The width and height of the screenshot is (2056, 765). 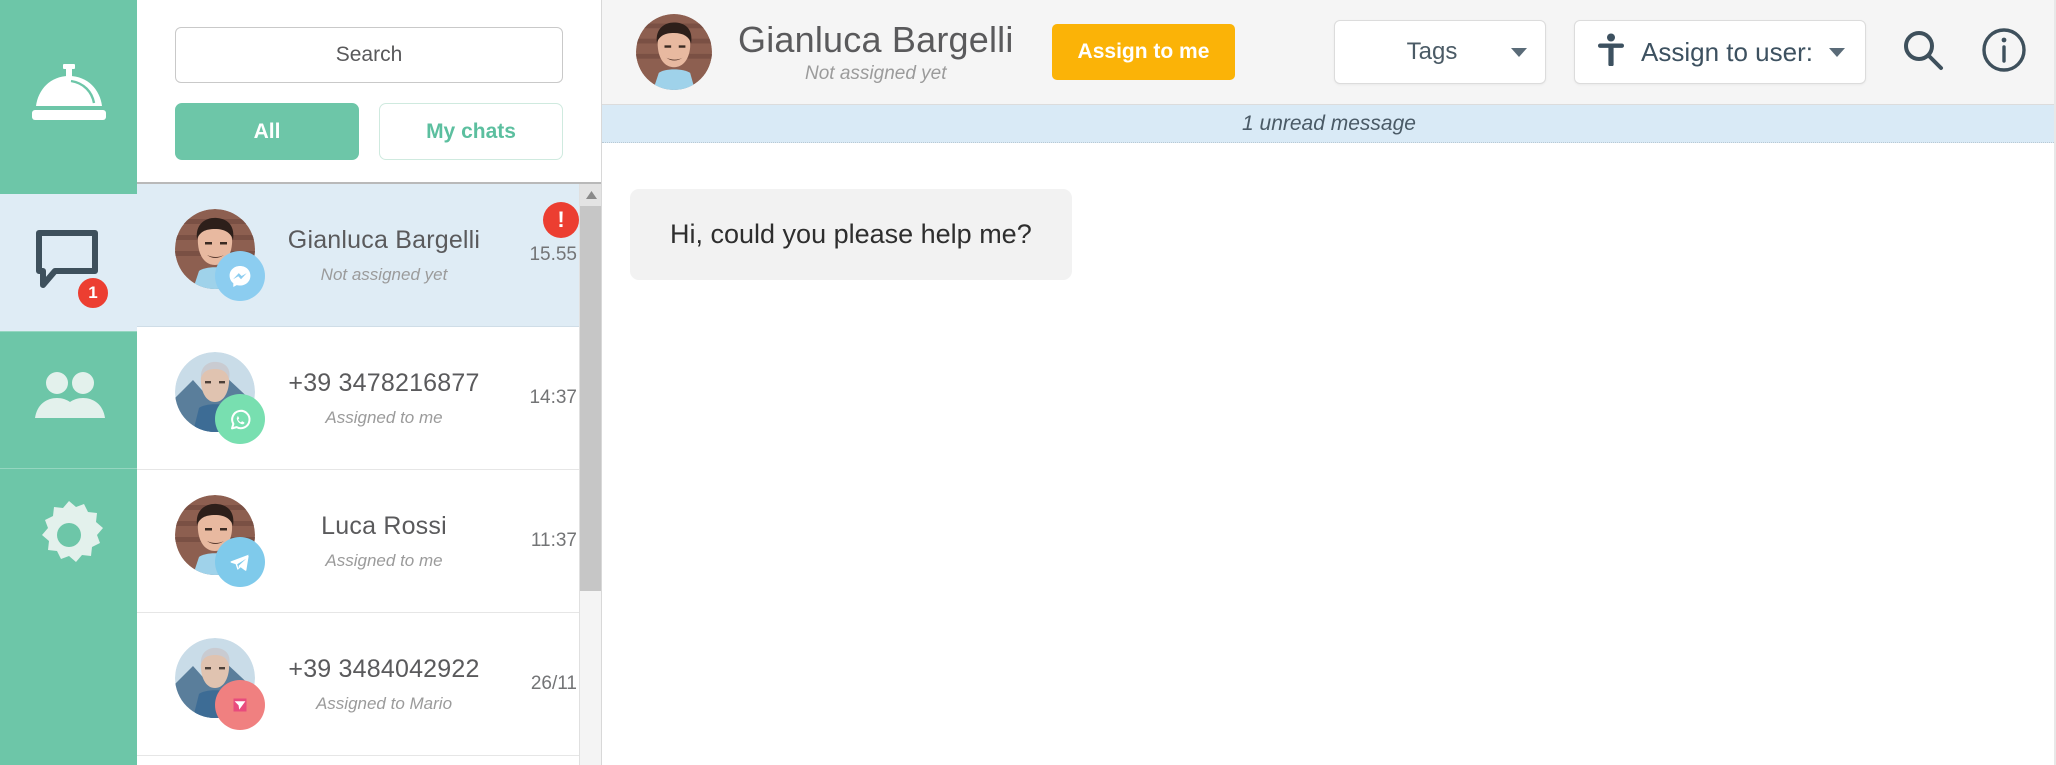 I want to click on scroll-up-arrow, so click(x=590, y=195).